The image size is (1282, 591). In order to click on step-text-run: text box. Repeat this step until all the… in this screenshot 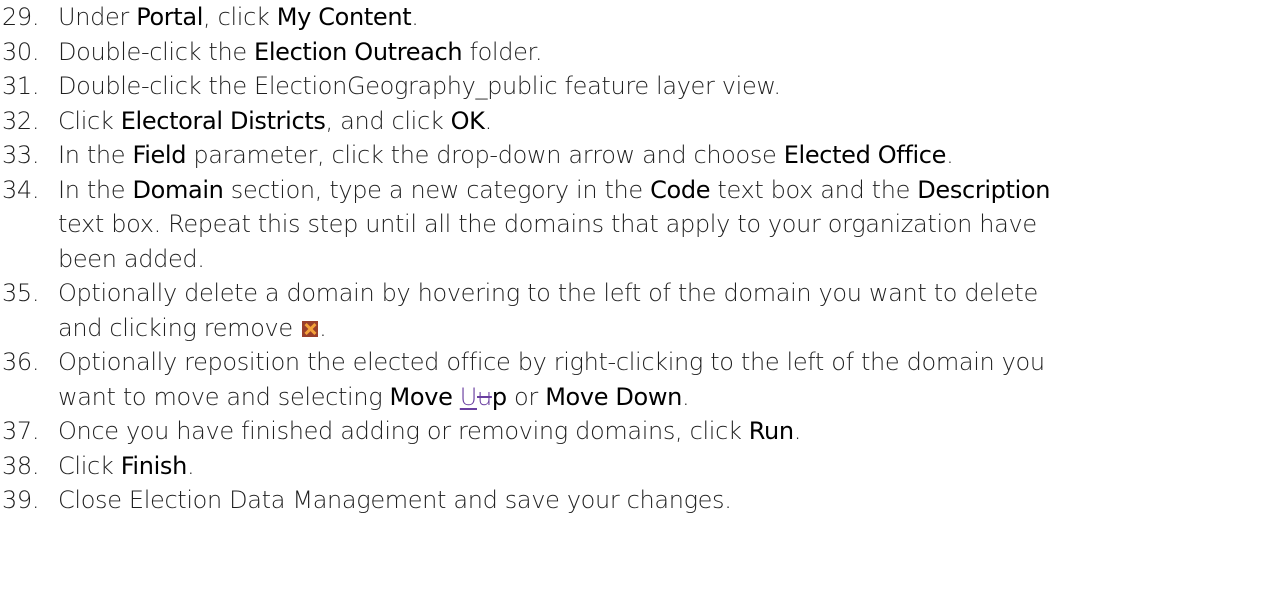, I will do `click(547, 224)`.